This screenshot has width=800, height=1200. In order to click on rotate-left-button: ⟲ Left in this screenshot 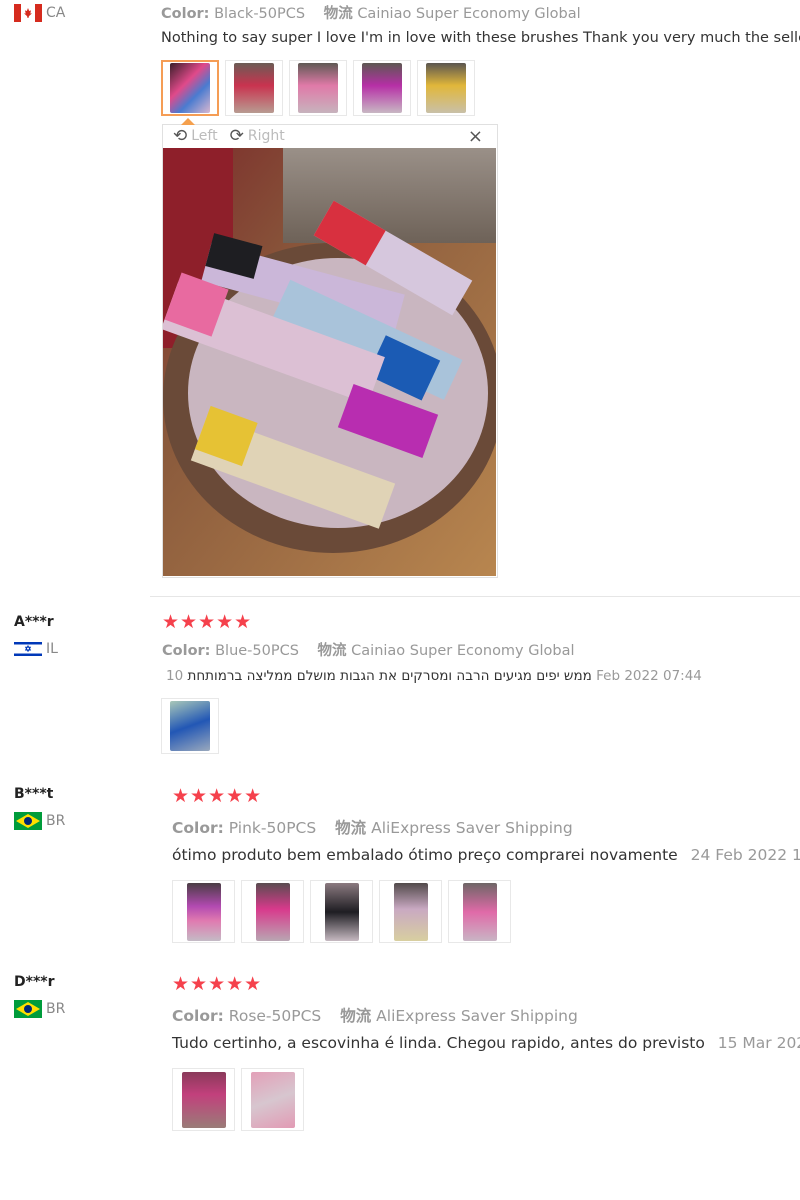, I will do `click(195, 136)`.